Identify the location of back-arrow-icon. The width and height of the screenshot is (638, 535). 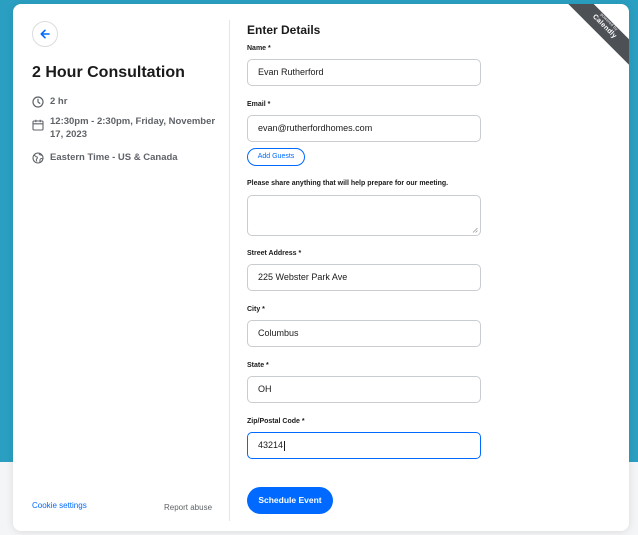
(45, 34).